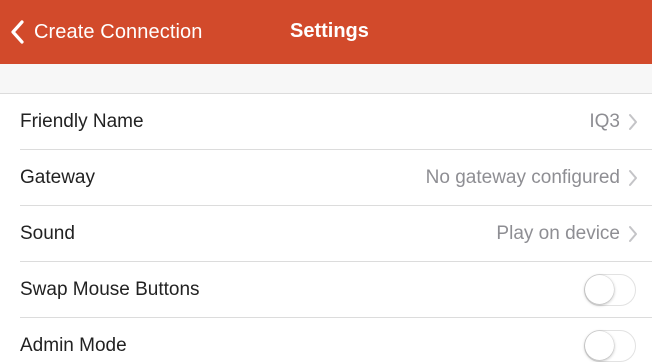  Describe the element at coordinates (110, 289) in the screenshot. I see `swap-mouse-buttons-label: Swap Mouse Buttons` at that location.